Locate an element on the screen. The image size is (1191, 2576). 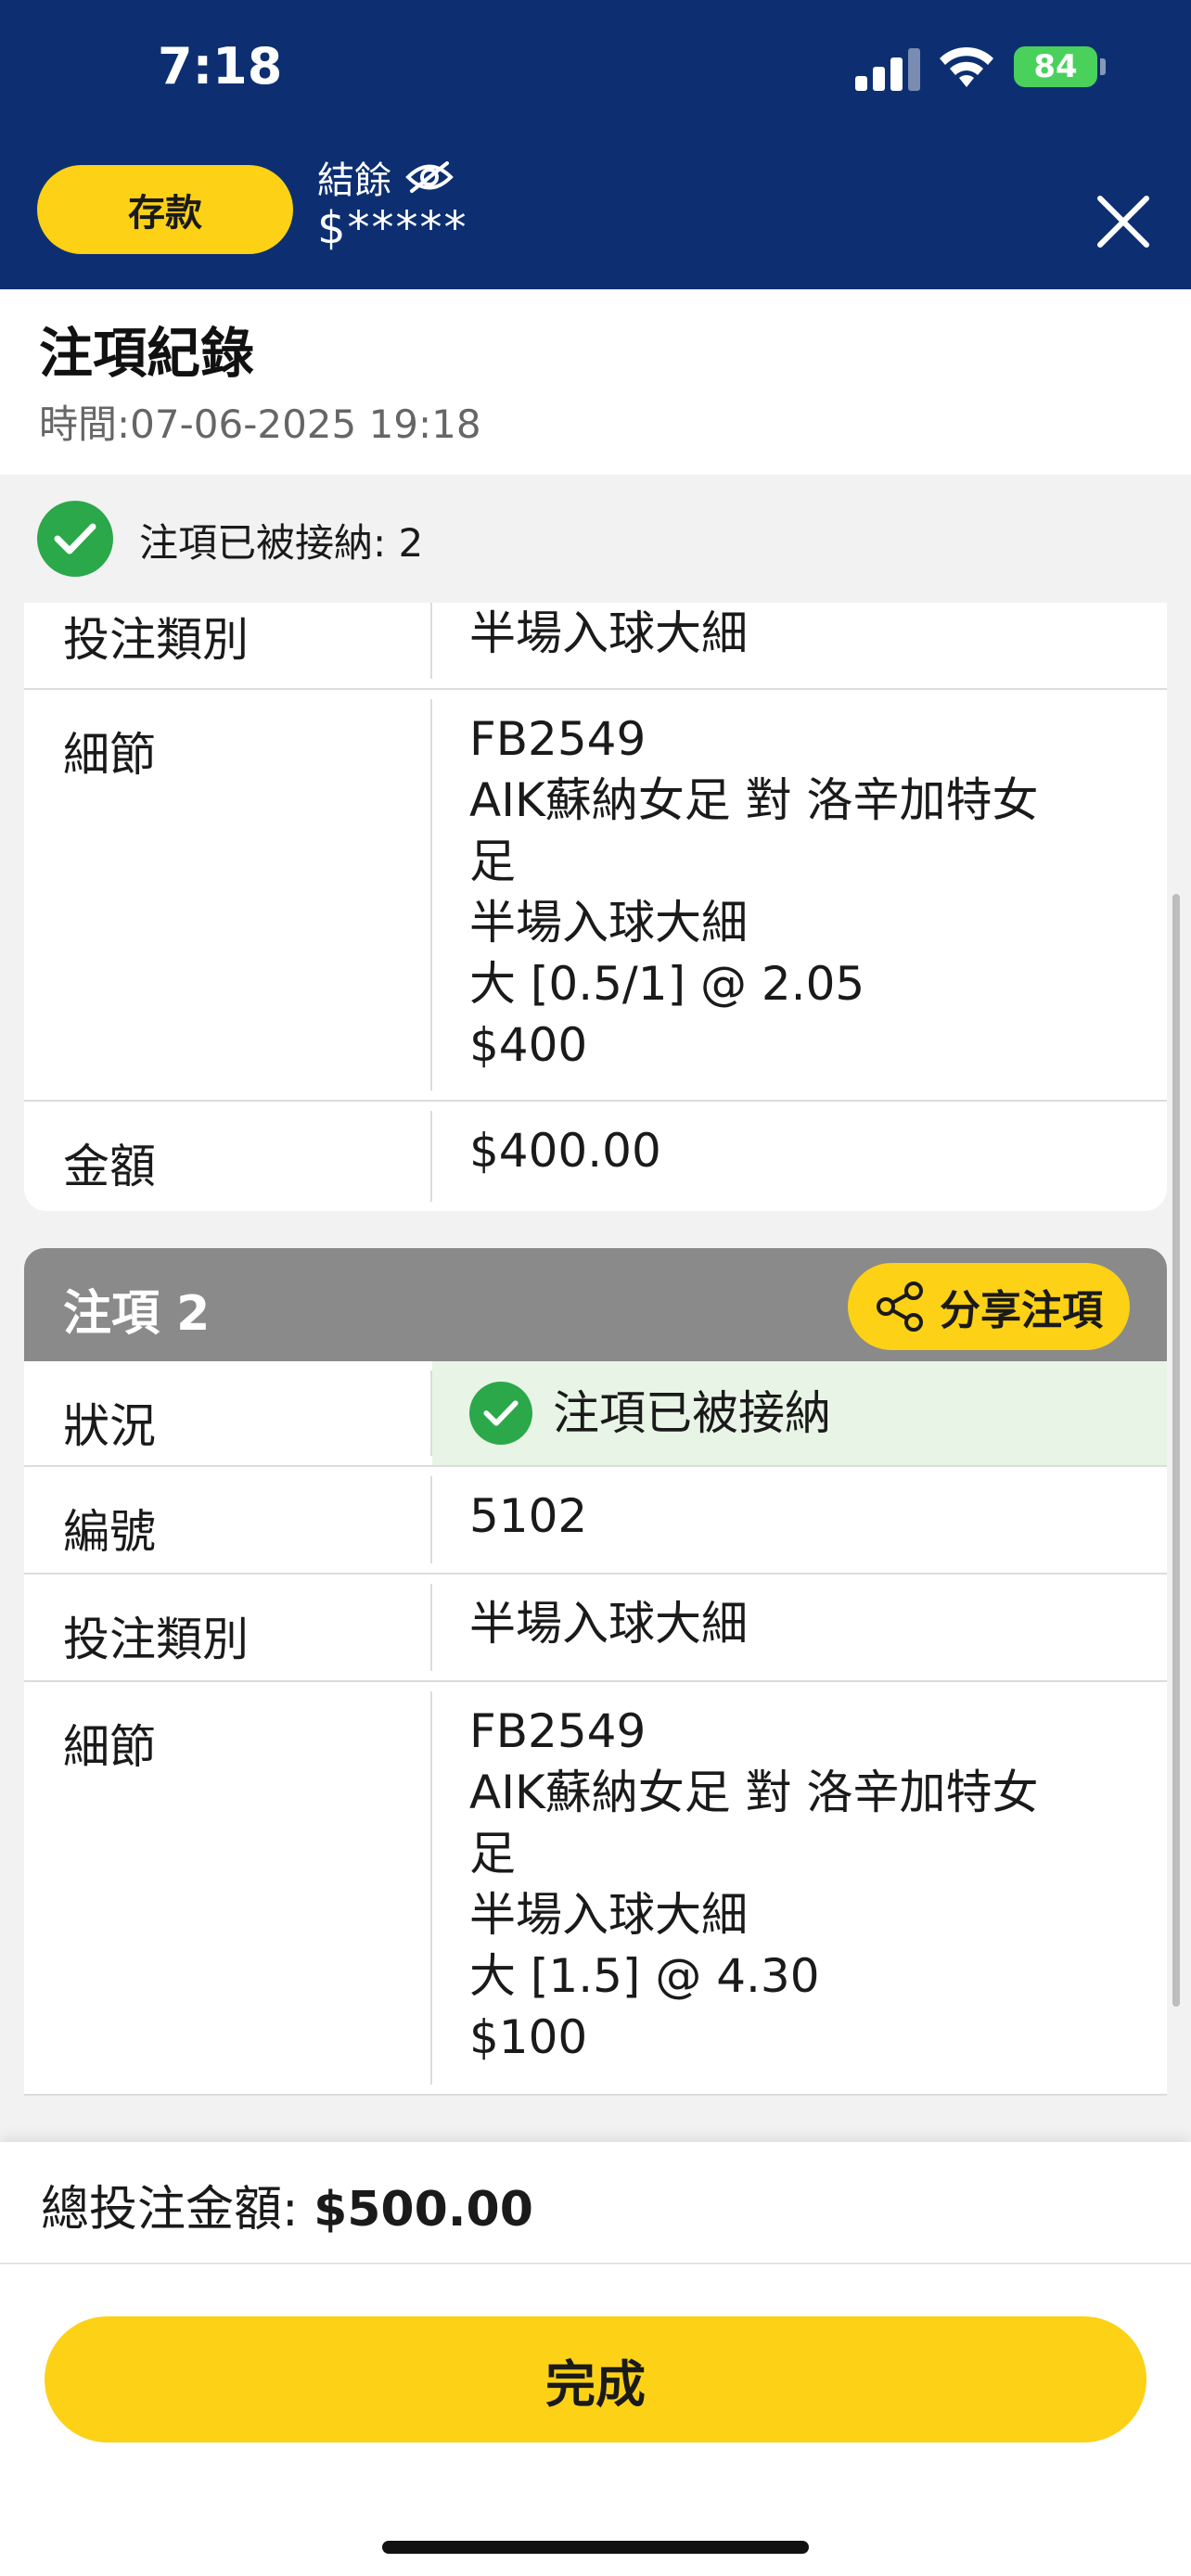
row-value: 5102 is located at coordinates (528, 1516).